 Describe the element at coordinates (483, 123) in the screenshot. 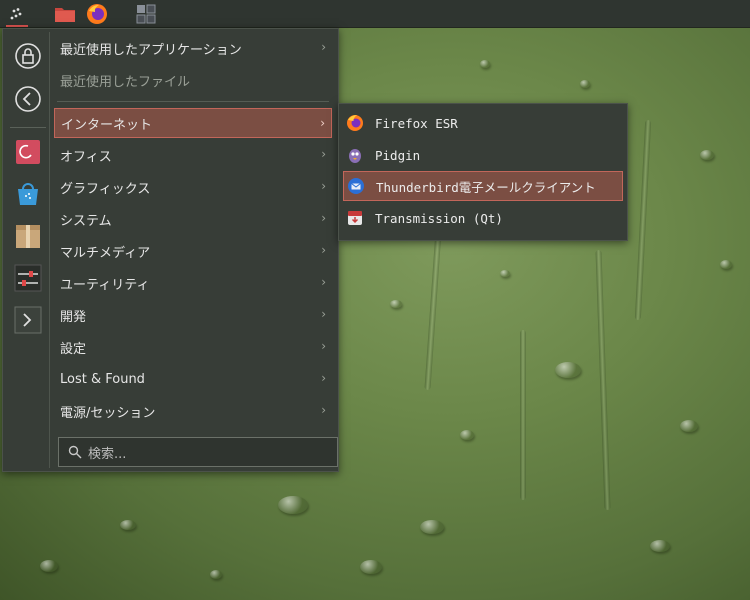

I see `submenu-item-firefox: Firefox ESR` at that location.